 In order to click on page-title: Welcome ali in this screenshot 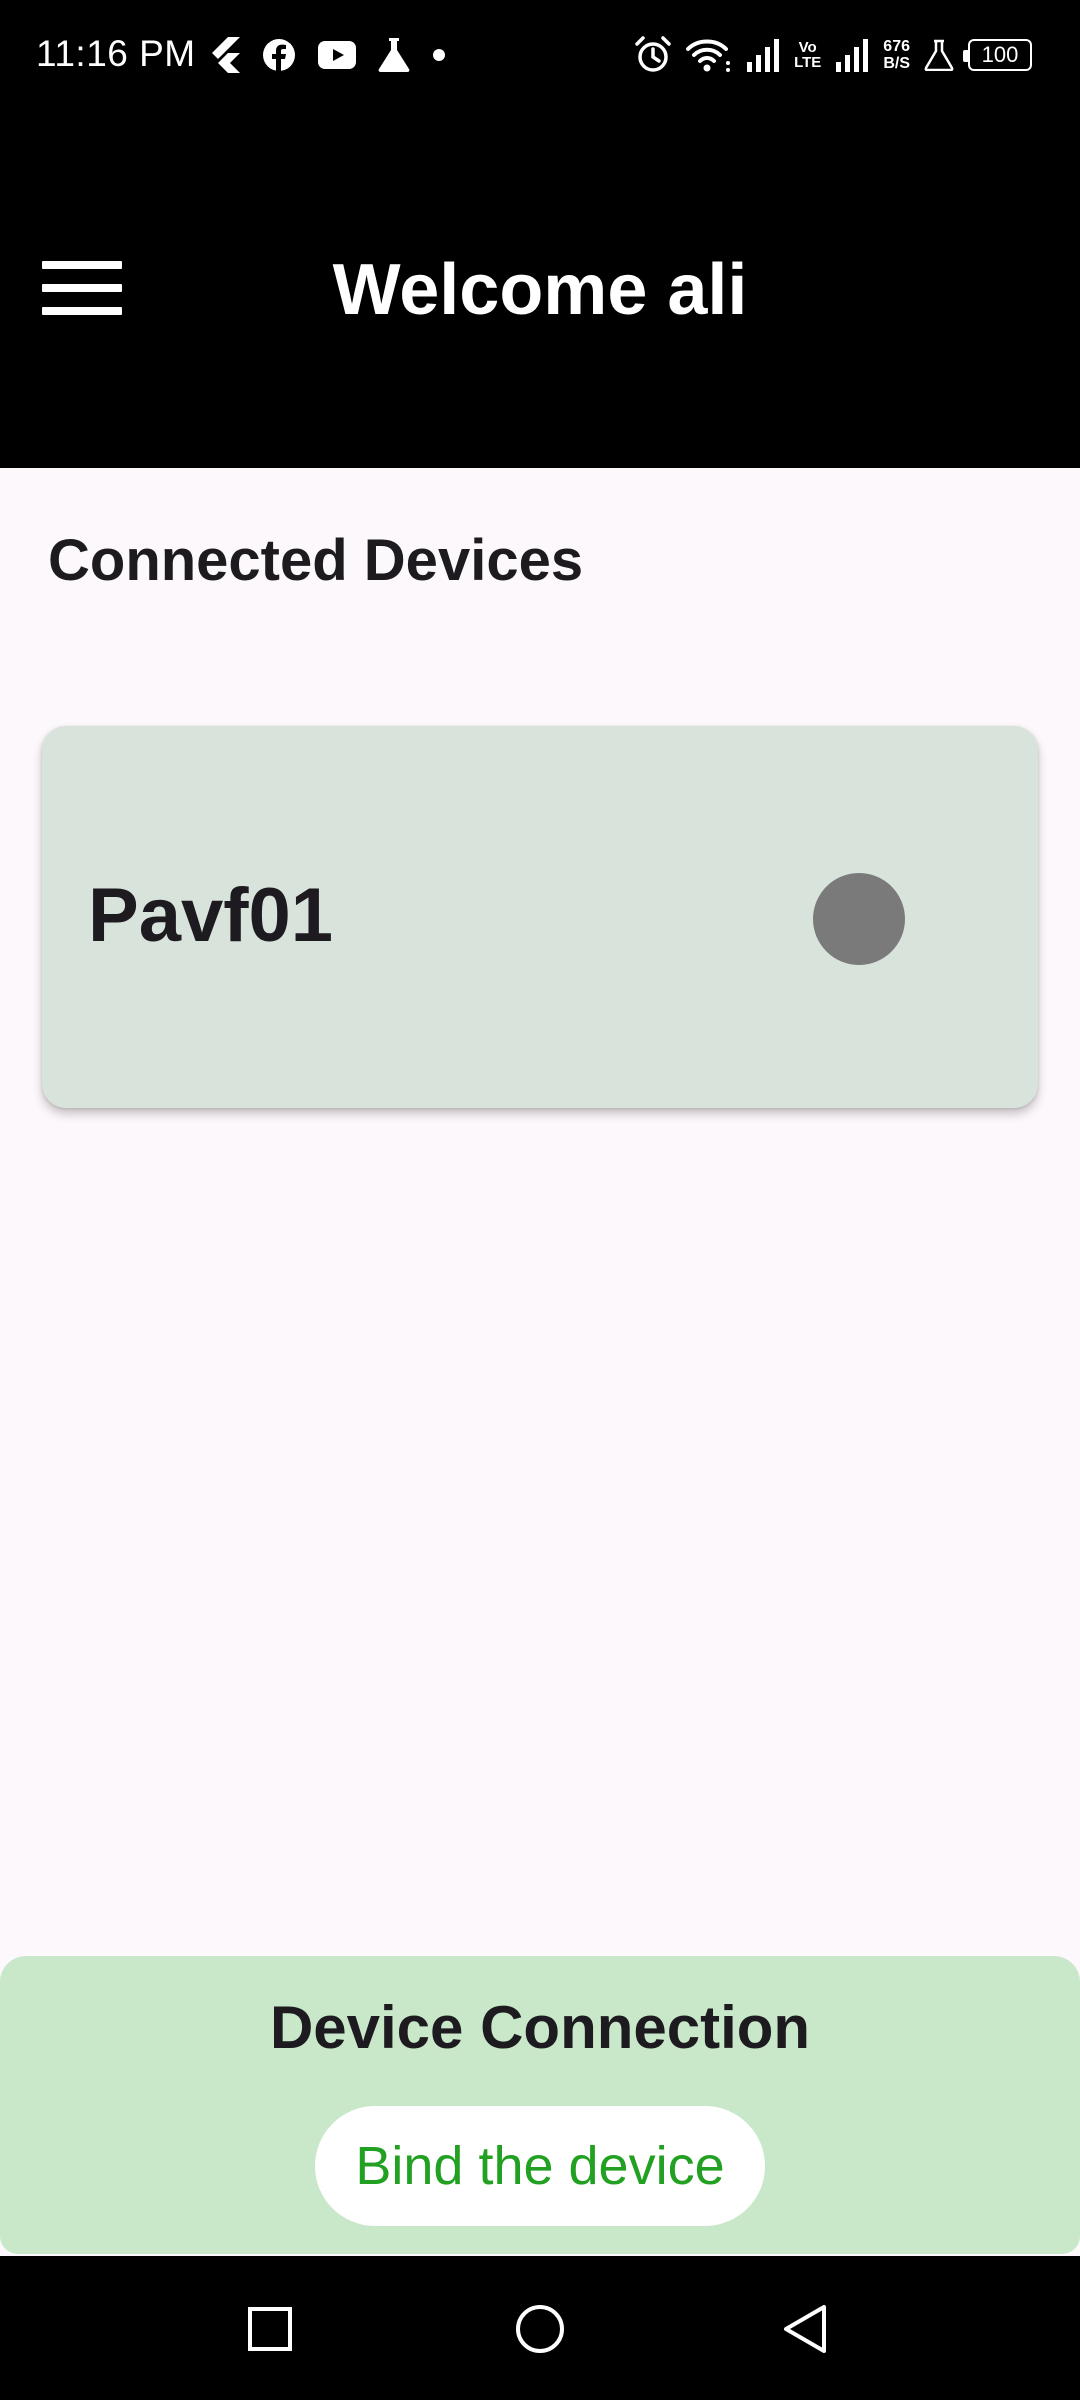, I will do `click(540, 290)`.